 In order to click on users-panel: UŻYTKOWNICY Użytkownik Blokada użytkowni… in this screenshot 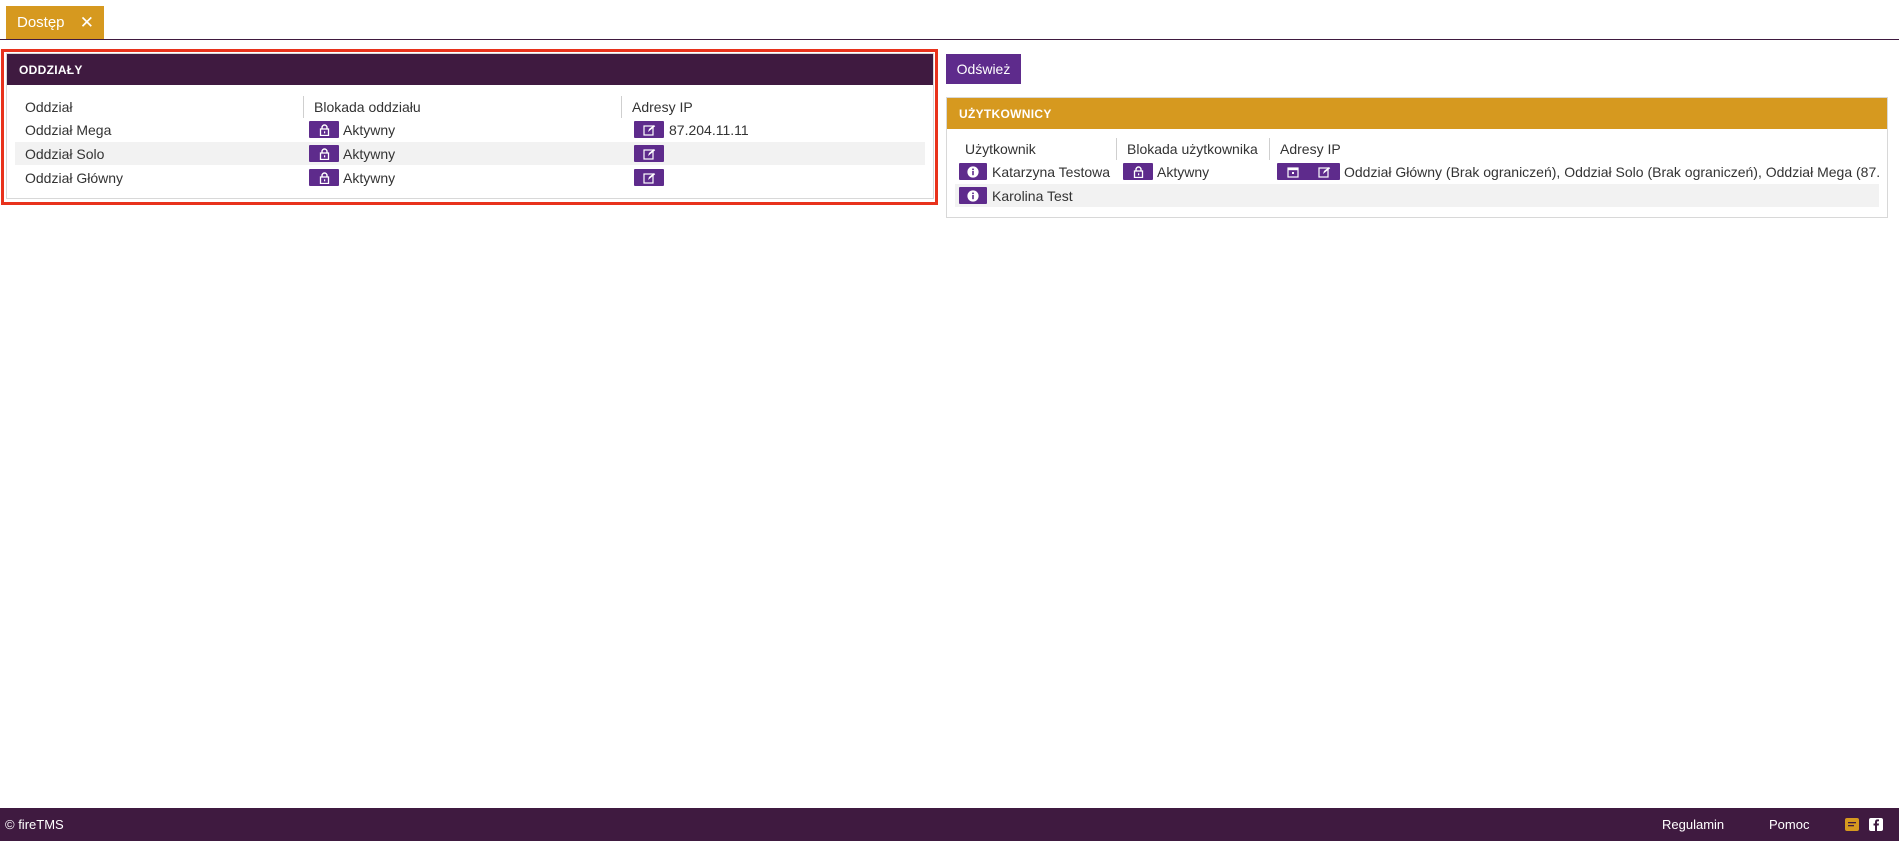, I will do `click(1417, 157)`.